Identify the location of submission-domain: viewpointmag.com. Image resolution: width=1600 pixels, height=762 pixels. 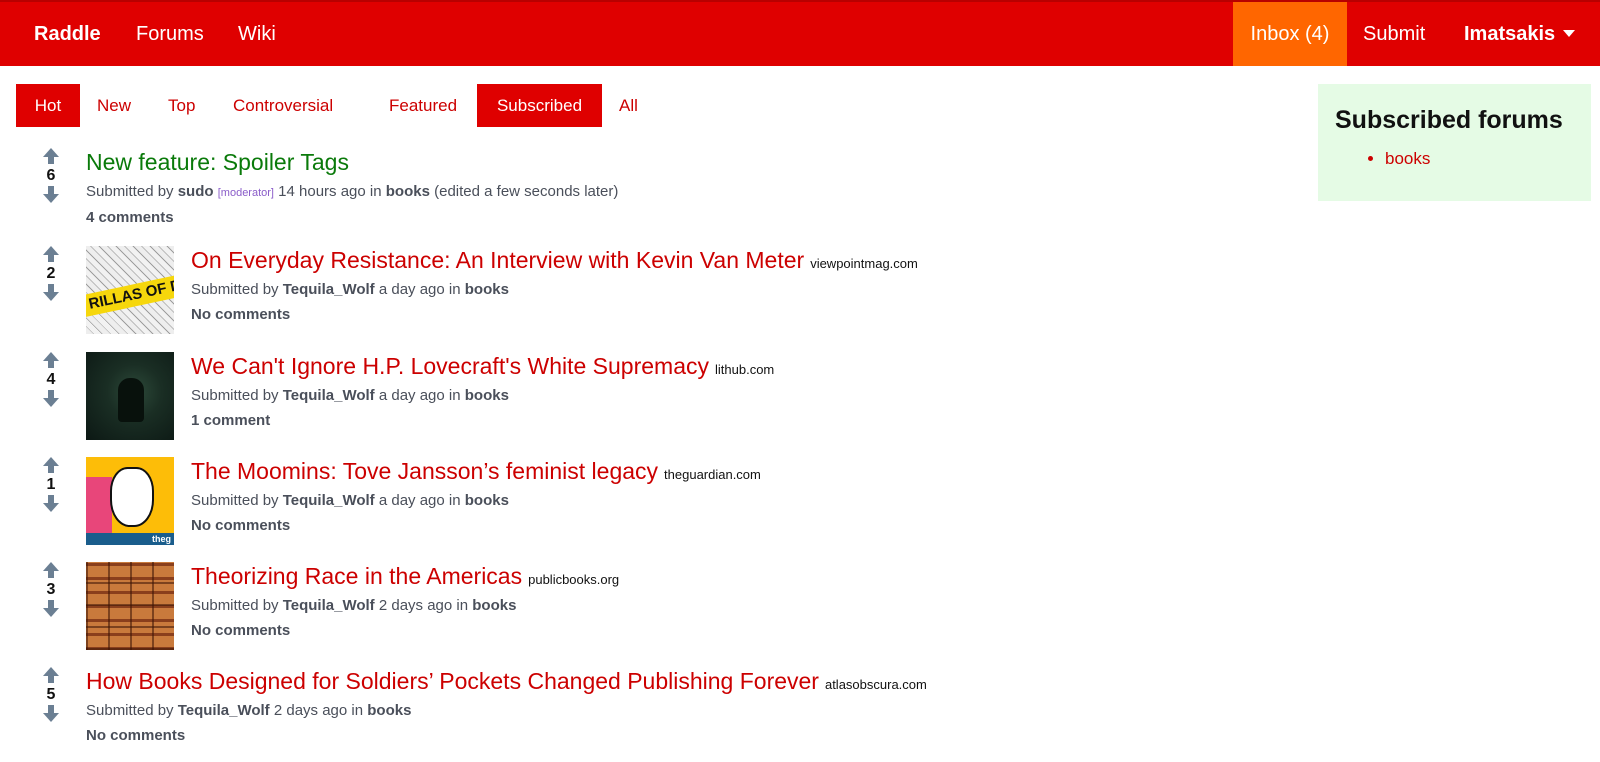
(864, 263).